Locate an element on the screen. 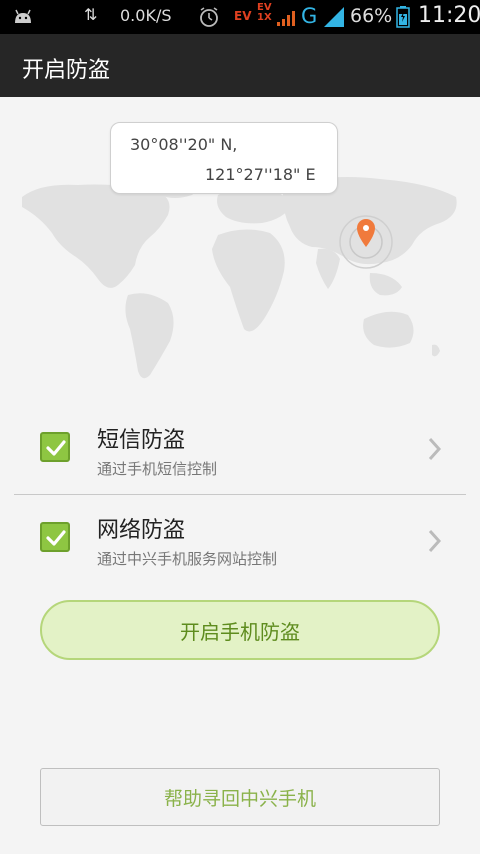 This screenshot has width=480, height=854. divider is located at coordinates (240, 494).